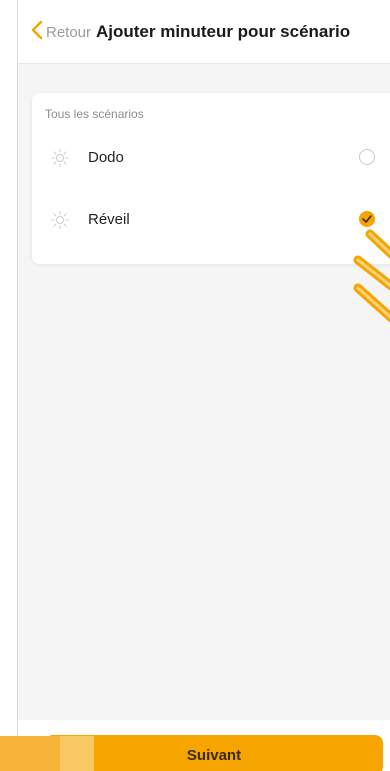  I want to click on back-button: Retour, so click(60, 32).